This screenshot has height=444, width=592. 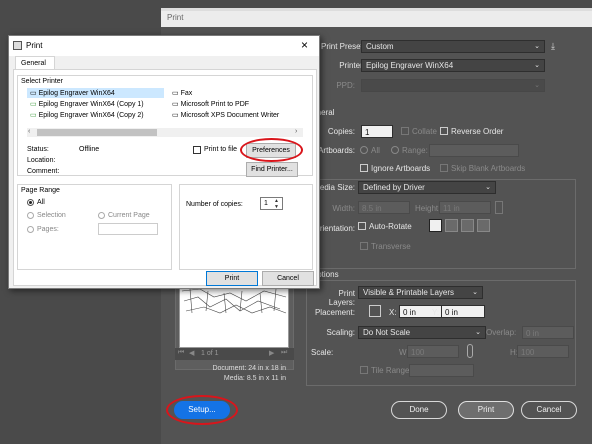 I want to click on printer-item: ▭ Epilog Engraver WinX64, so click(x=72, y=93).